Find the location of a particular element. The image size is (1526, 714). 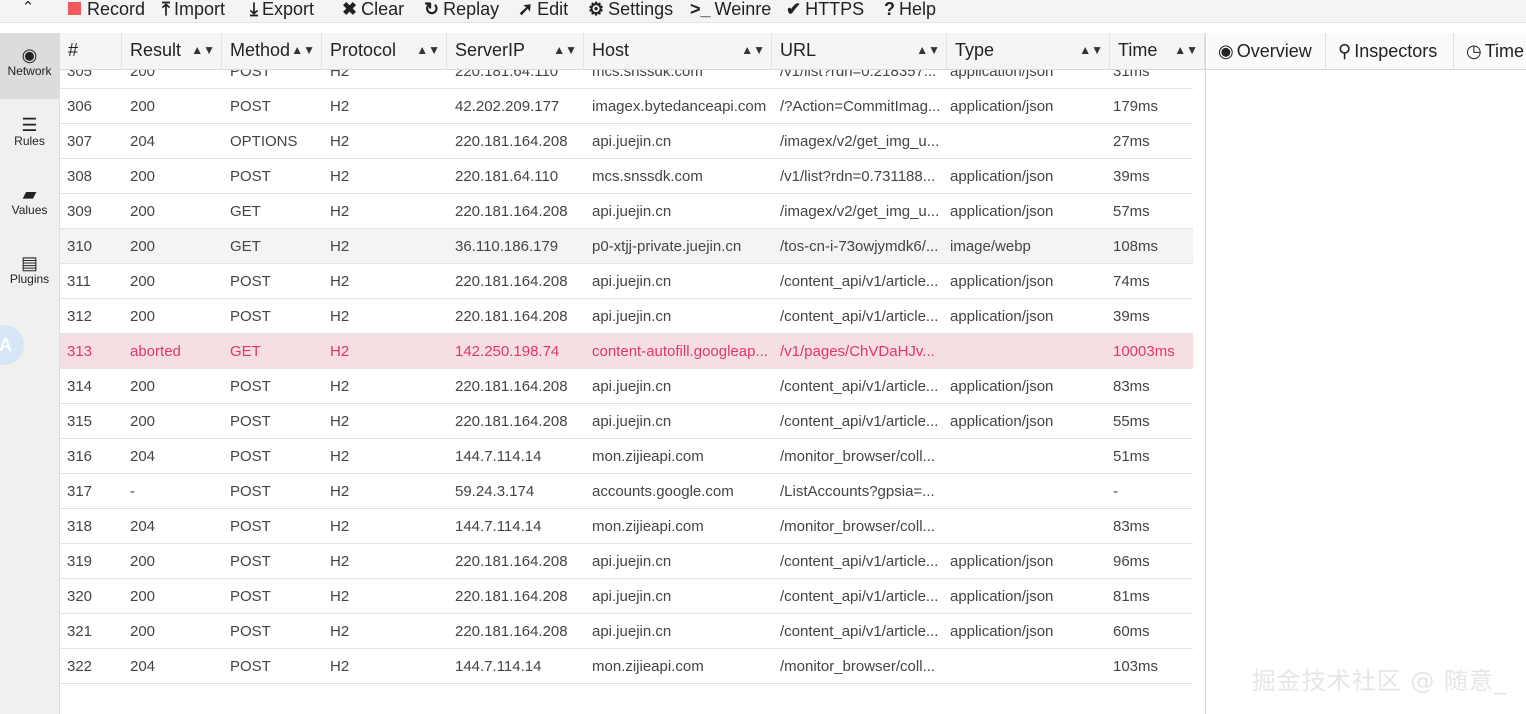

tab-timeline: ◷ Time is located at coordinates (1490, 51).